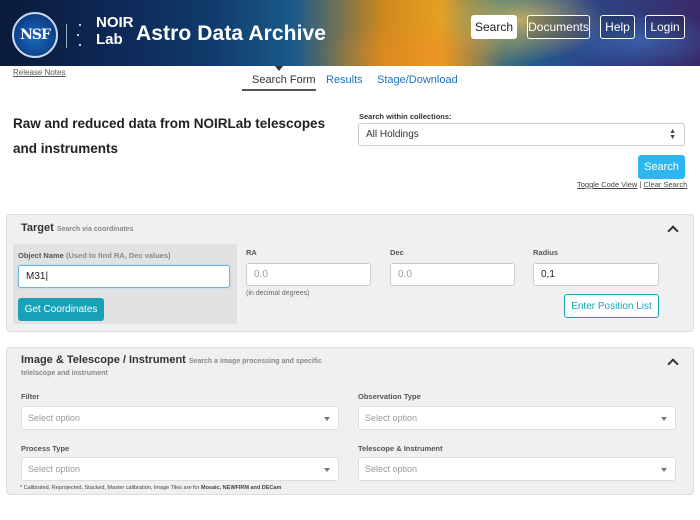 Image resolution: width=700 pixels, height=520 pixels. What do you see at coordinates (607, 184) in the screenshot?
I see `toggle-code-view-link: Toggle Code View` at bounding box center [607, 184].